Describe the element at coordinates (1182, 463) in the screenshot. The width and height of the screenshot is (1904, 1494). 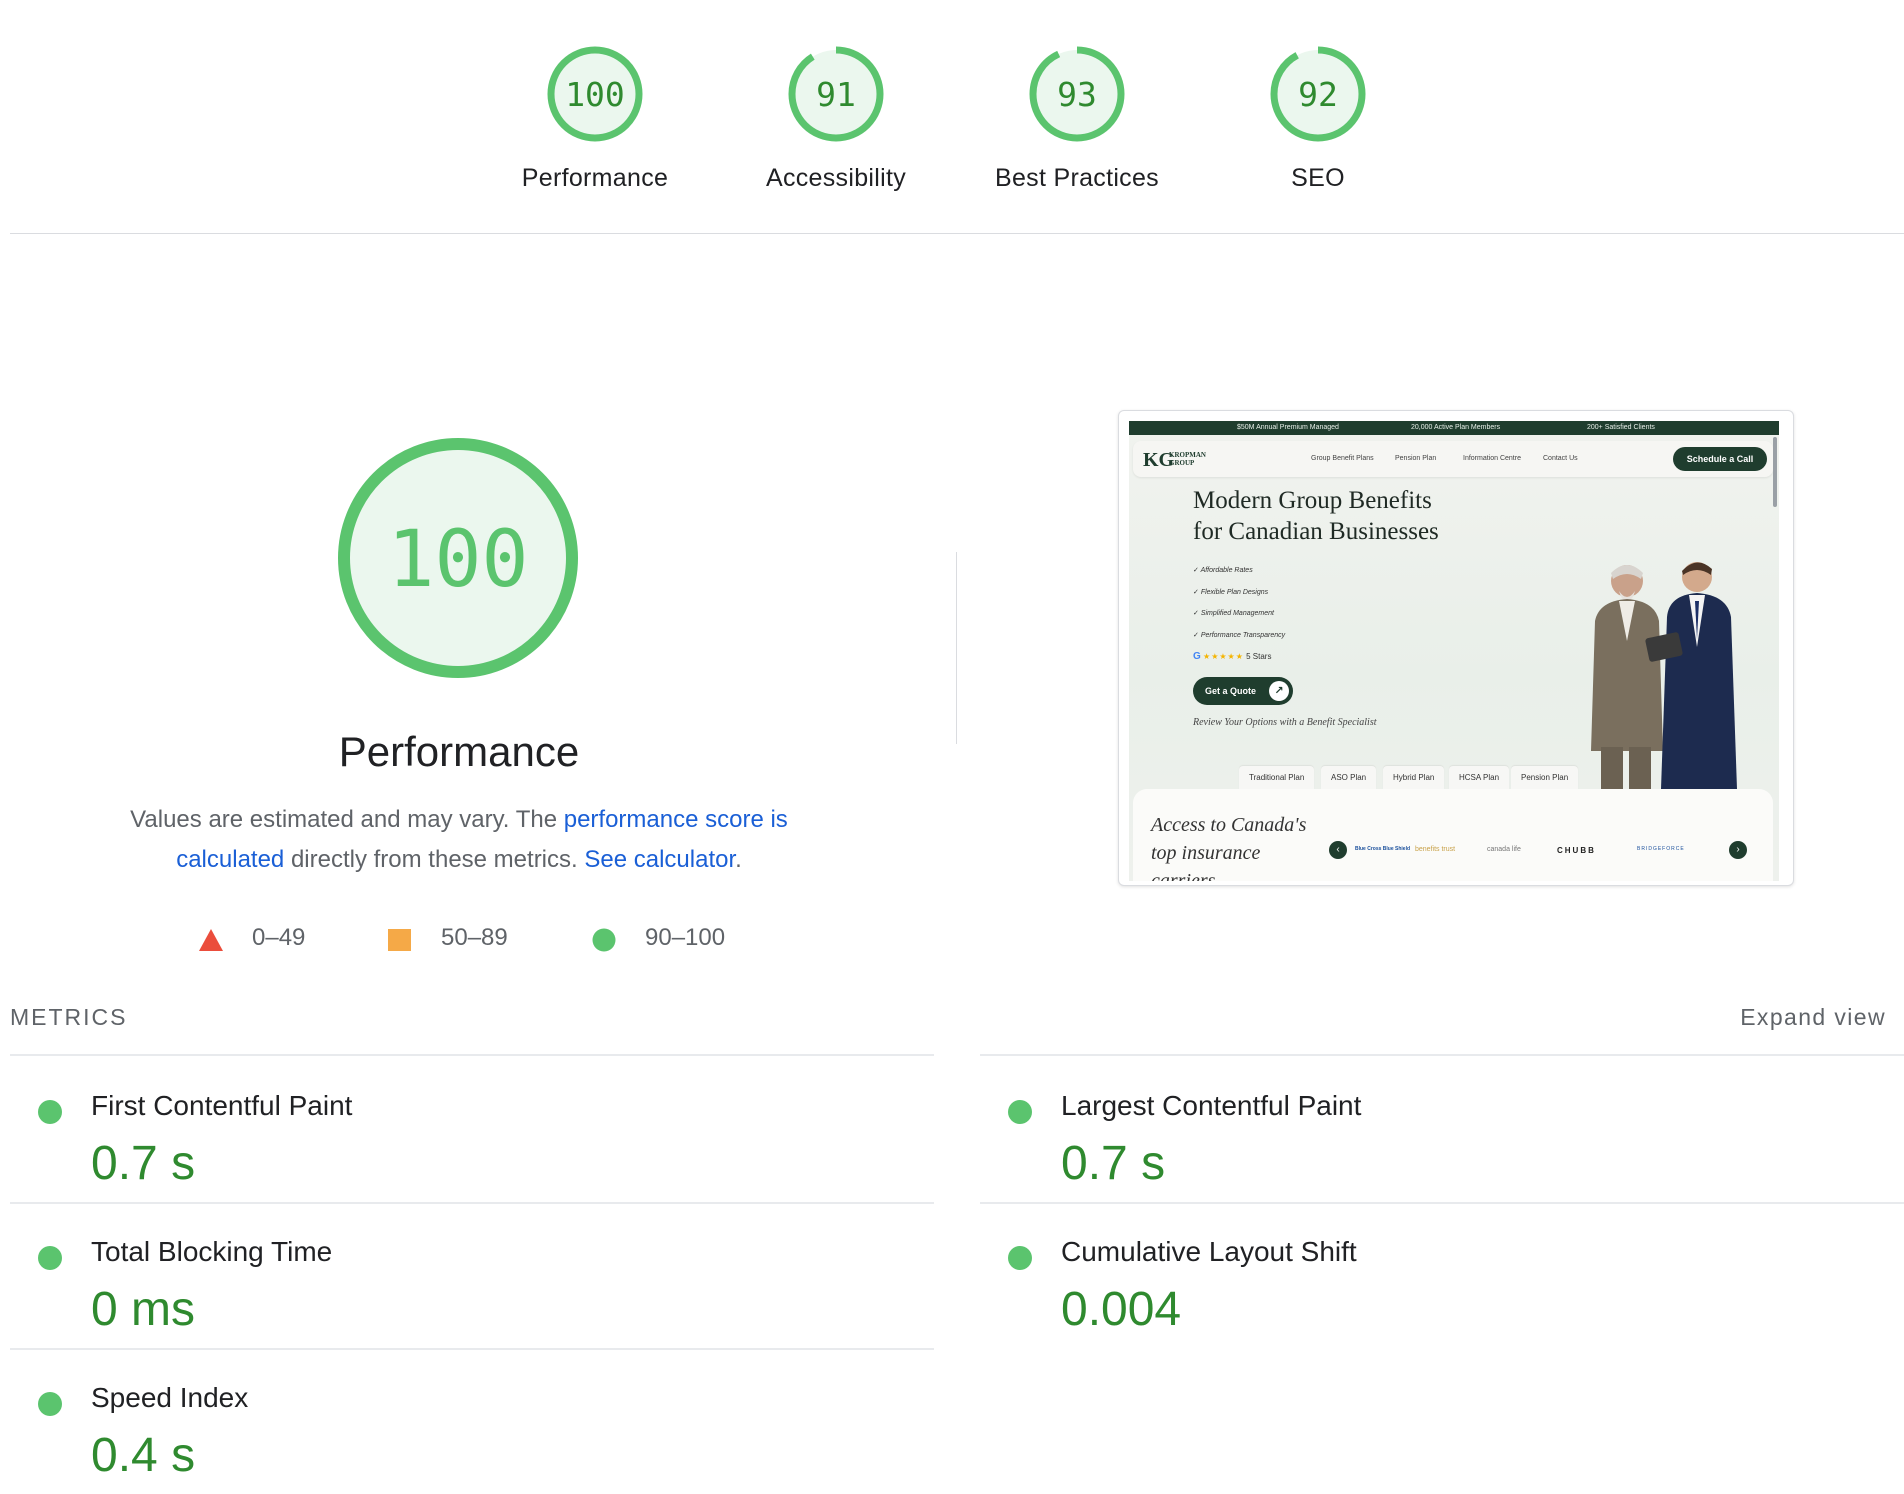
I see `logo-text: GROUP` at that location.